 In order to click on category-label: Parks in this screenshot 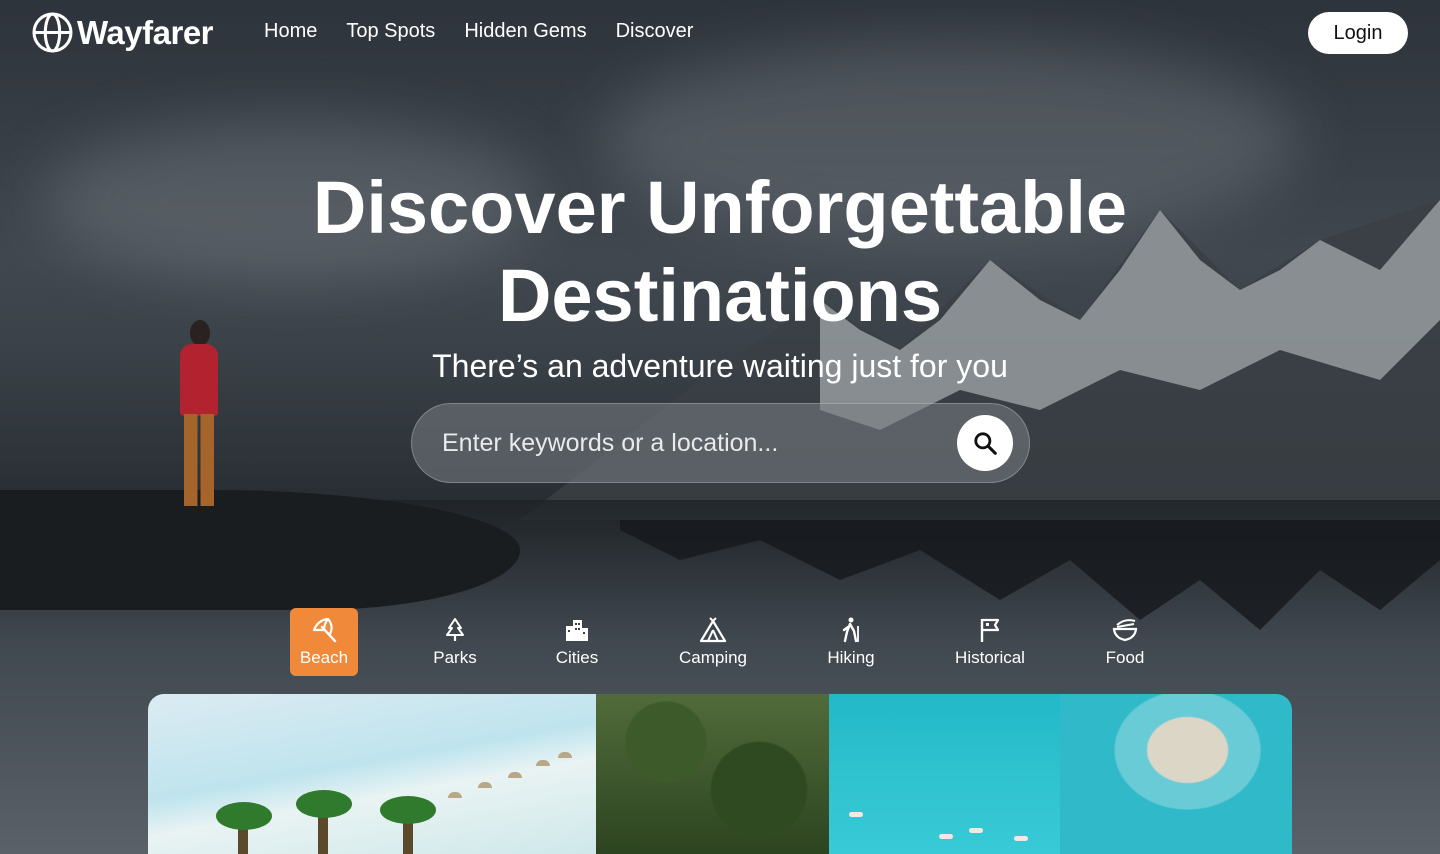, I will do `click(455, 657)`.